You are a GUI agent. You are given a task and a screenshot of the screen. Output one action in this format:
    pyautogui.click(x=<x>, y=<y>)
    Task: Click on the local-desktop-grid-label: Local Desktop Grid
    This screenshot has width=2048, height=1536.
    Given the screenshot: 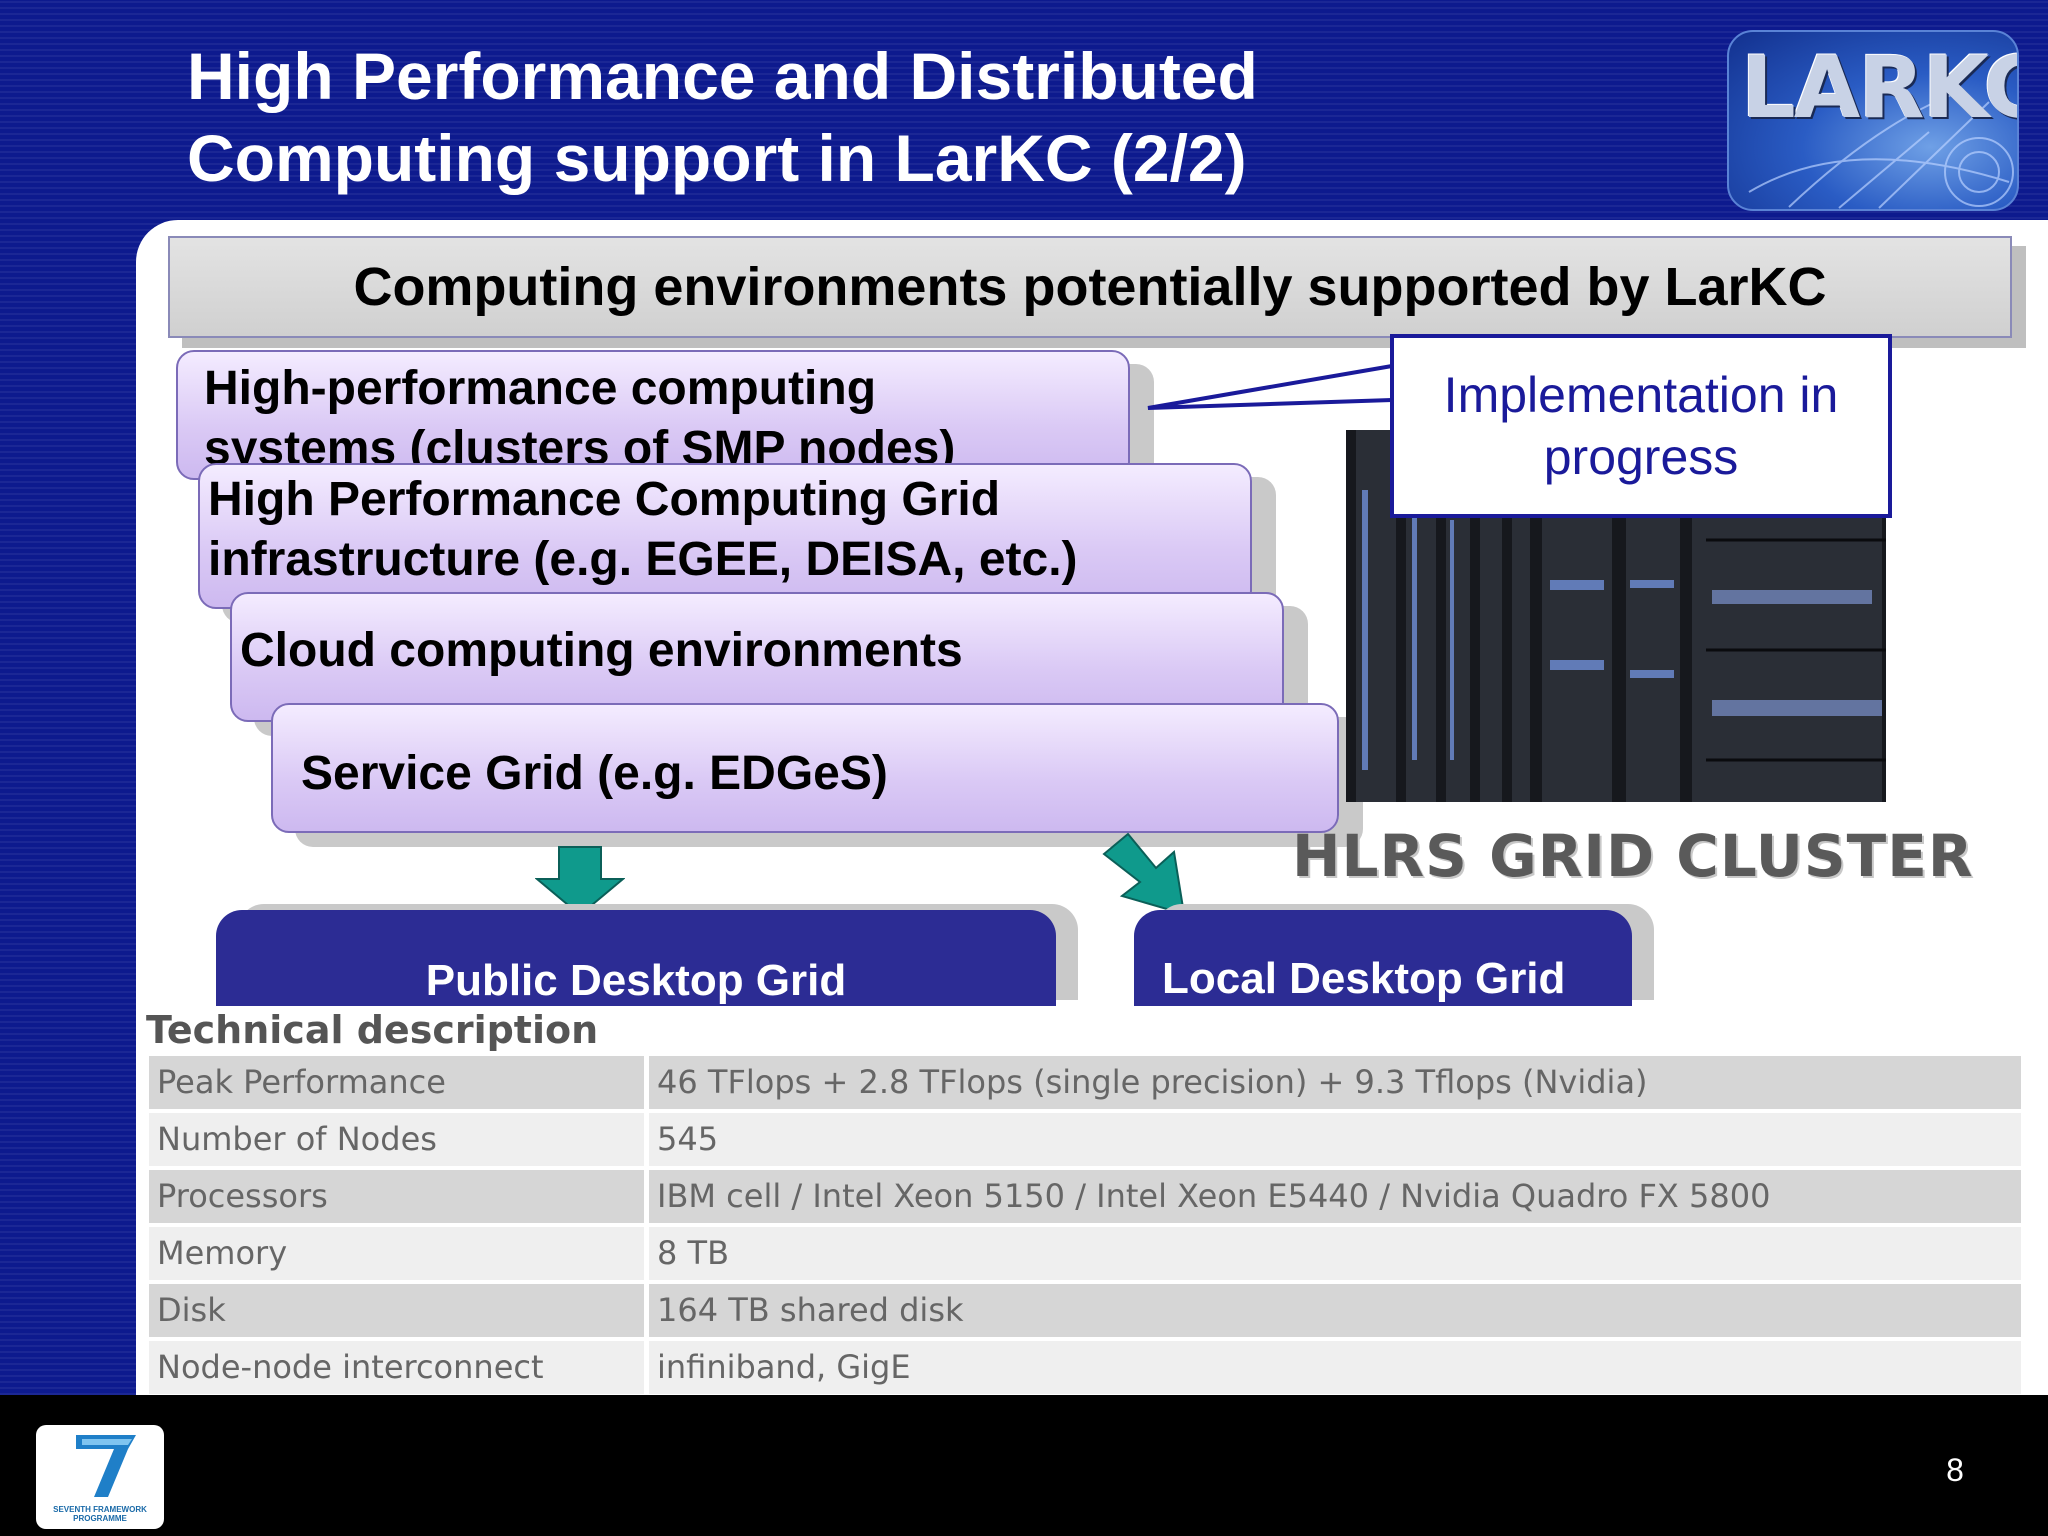 What is the action you would take?
    pyautogui.click(x=1364, y=978)
    